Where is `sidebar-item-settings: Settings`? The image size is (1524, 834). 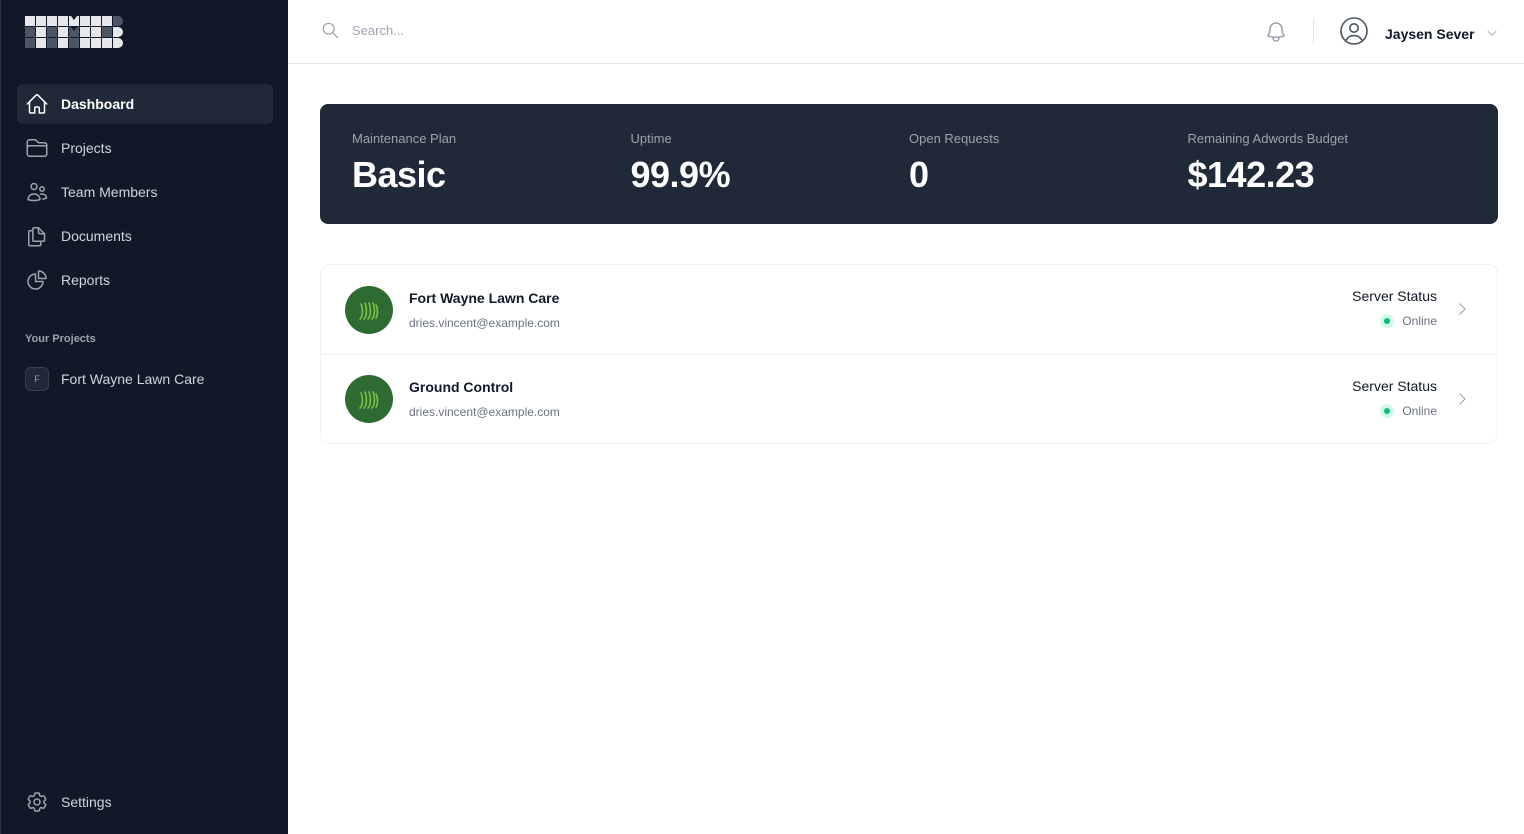 sidebar-item-settings: Settings is located at coordinates (145, 802).